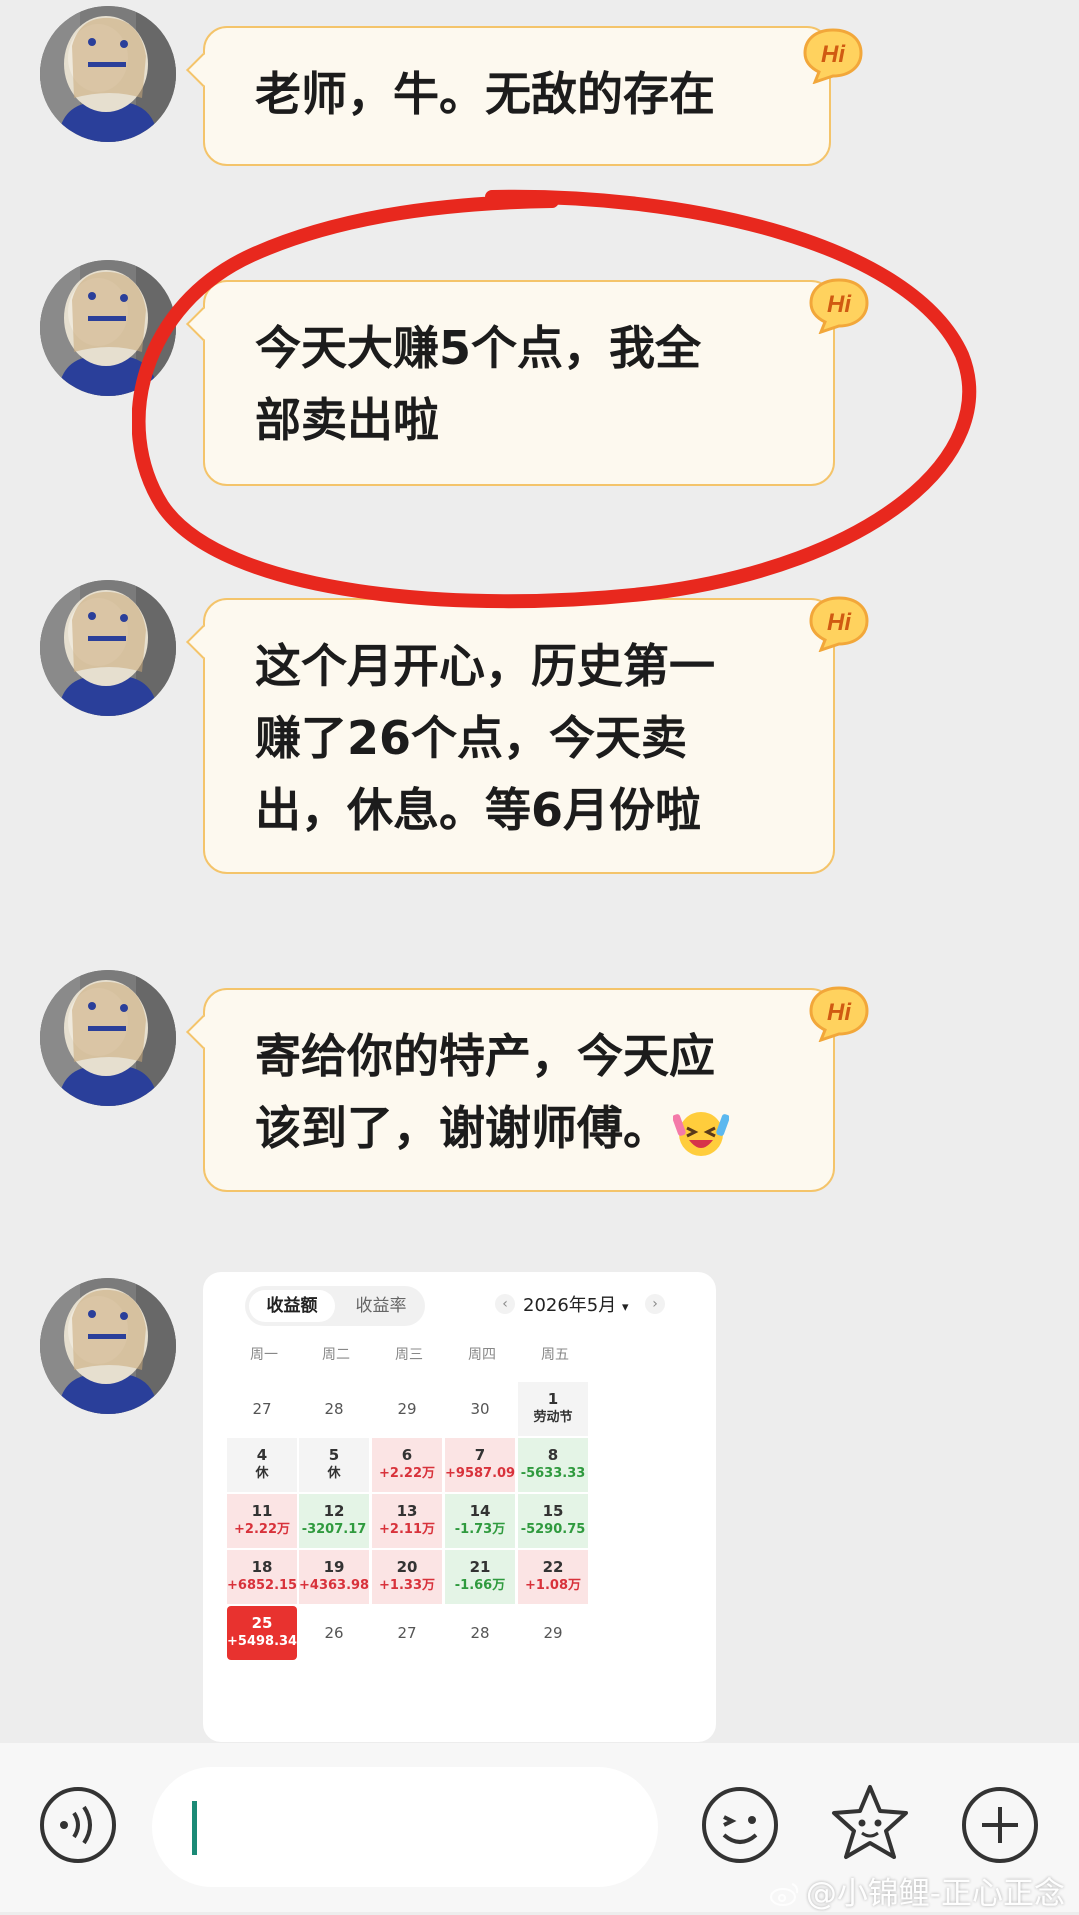  I want to click on calendar-day-cell: 22 +1.08万, so click(553, 1577).